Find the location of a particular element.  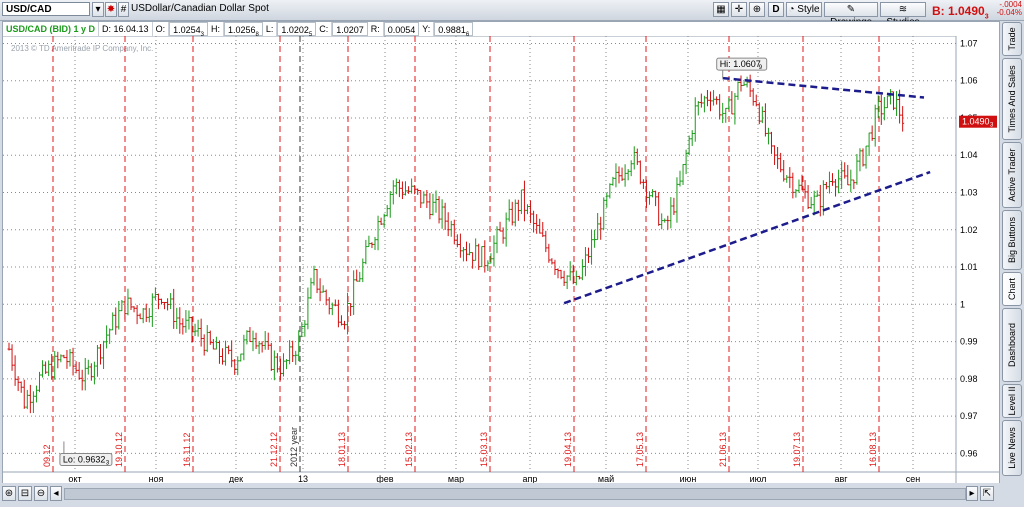

event-marker-label: 17.05.13 is located at coordinates (640, 449).